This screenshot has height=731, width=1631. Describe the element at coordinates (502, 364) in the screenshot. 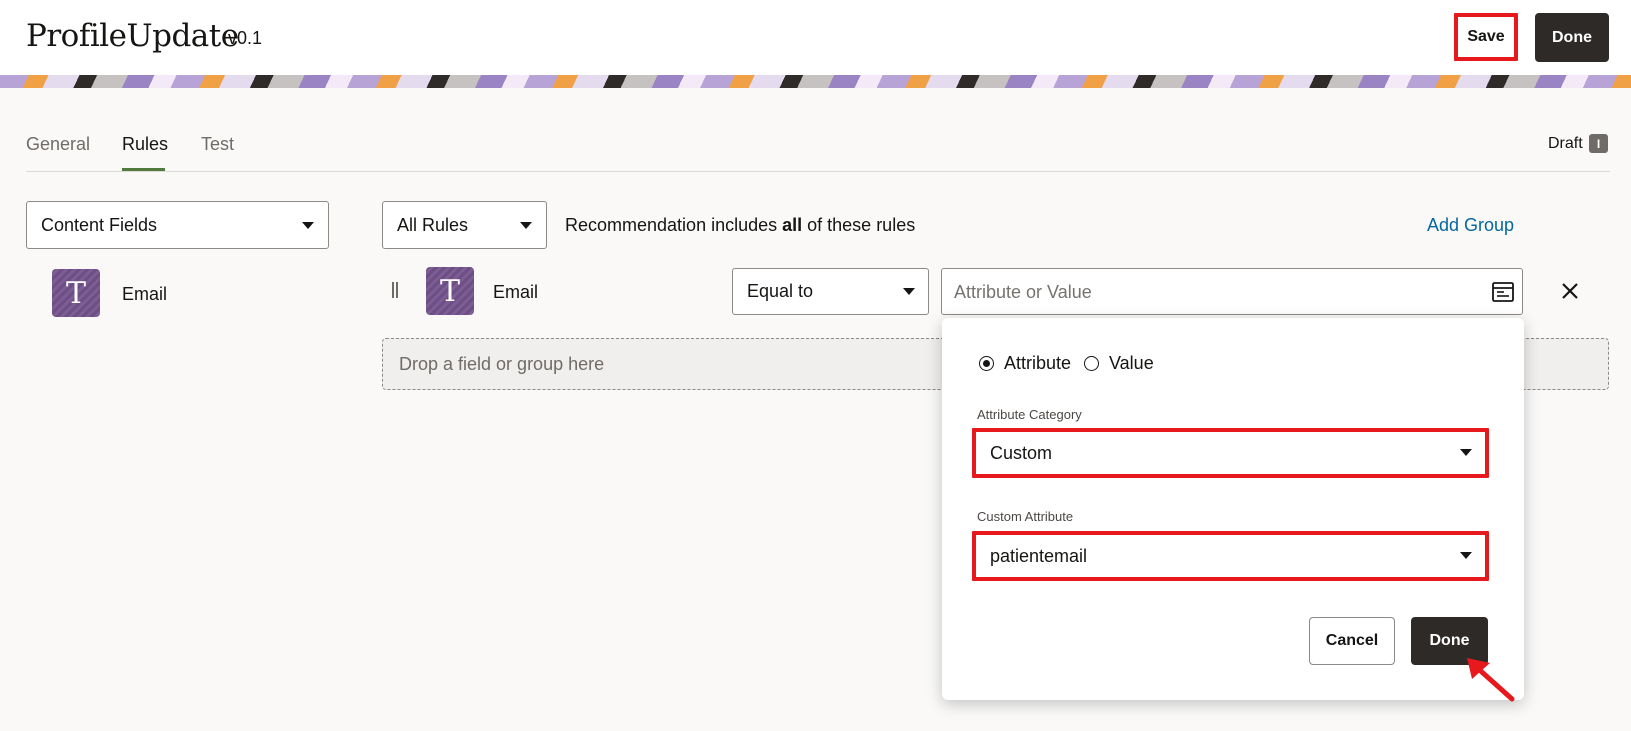

I see `drop-zone-text: Drop a field or group here` at that location.